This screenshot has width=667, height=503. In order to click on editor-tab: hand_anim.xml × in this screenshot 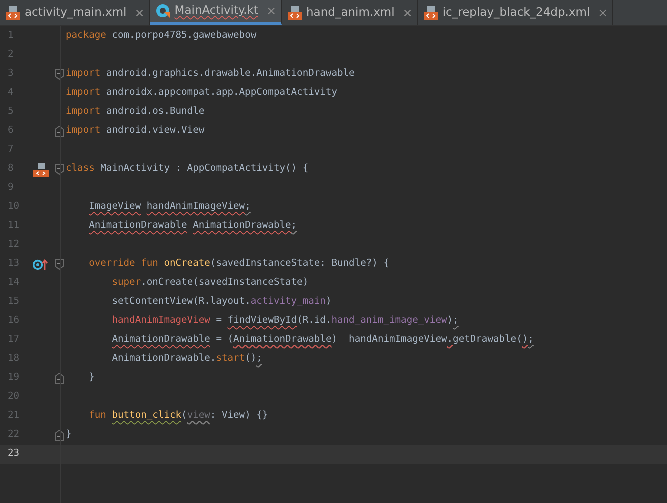, I will do `click(350, 12)`.